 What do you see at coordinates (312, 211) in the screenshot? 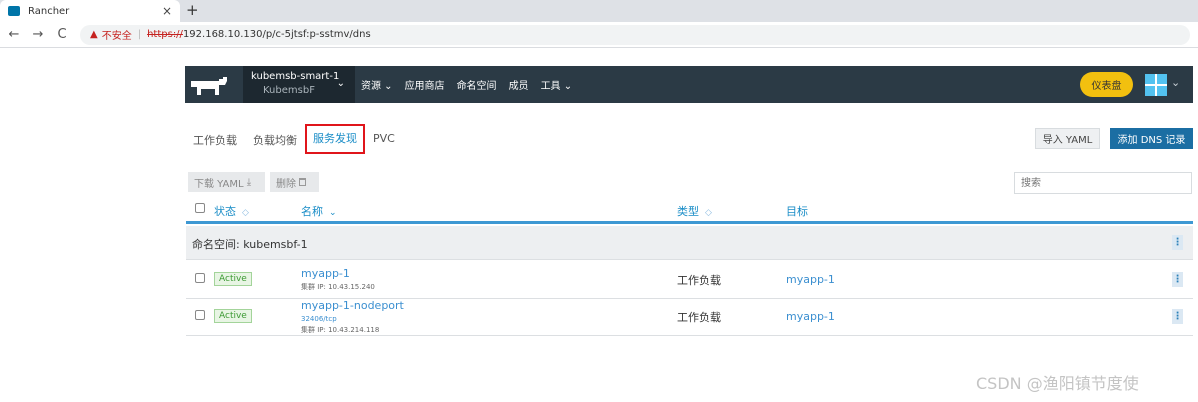
I see `column-name-label: 名称` at bounding box center [312, 211].